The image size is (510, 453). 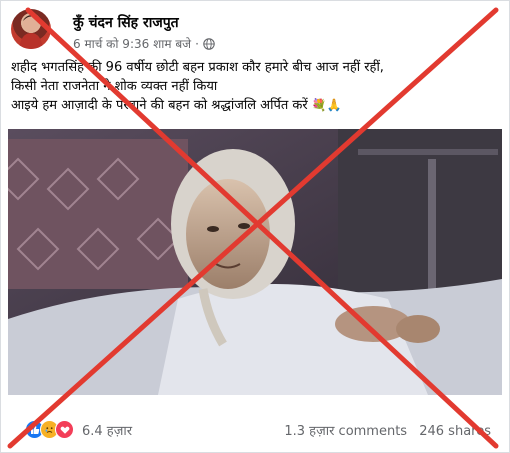 What do you see at coordinates (107, 430) in the screenshot?
I see `reaction-count: 6.4 हज़ार` at bounding box center [107, 430].